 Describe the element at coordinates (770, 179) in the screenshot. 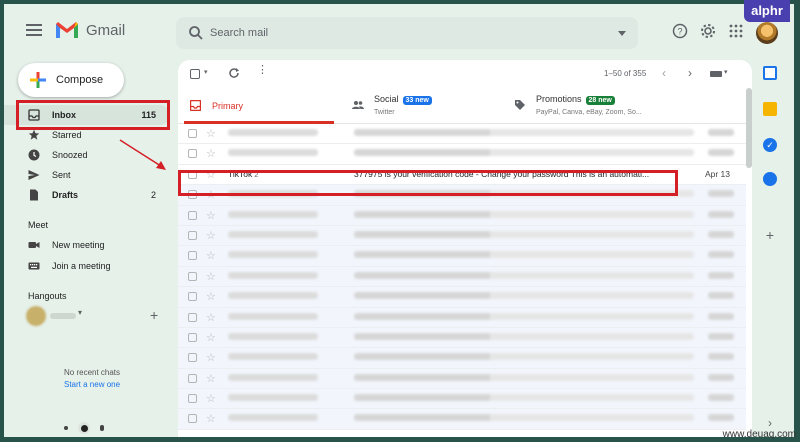

I see `contacts-icon` at that location.